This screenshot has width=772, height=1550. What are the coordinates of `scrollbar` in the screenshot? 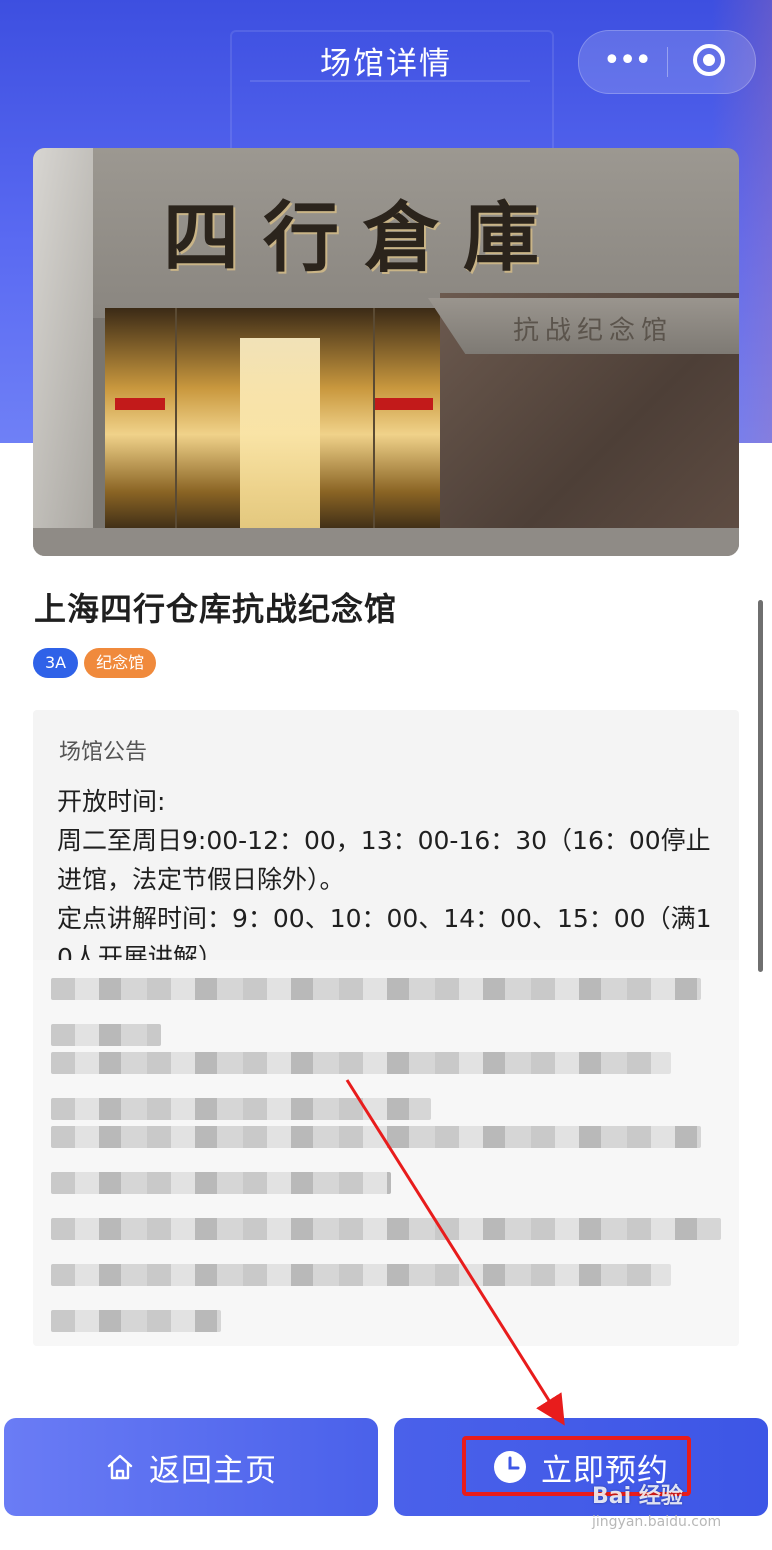 It's located at (760, 786).